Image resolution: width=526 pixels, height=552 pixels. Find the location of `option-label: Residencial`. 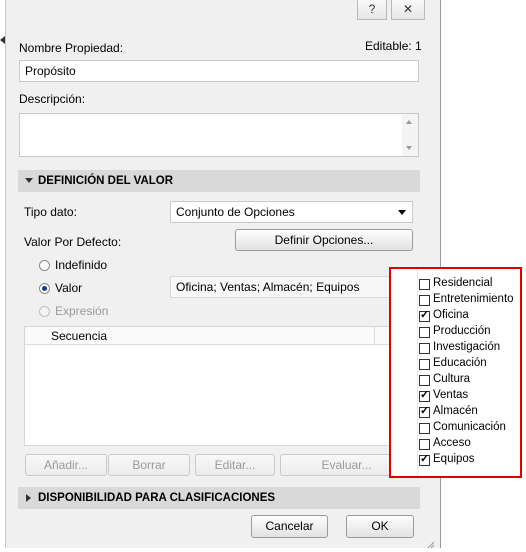

option-label: Residencial is located at coordinates (463, 283).